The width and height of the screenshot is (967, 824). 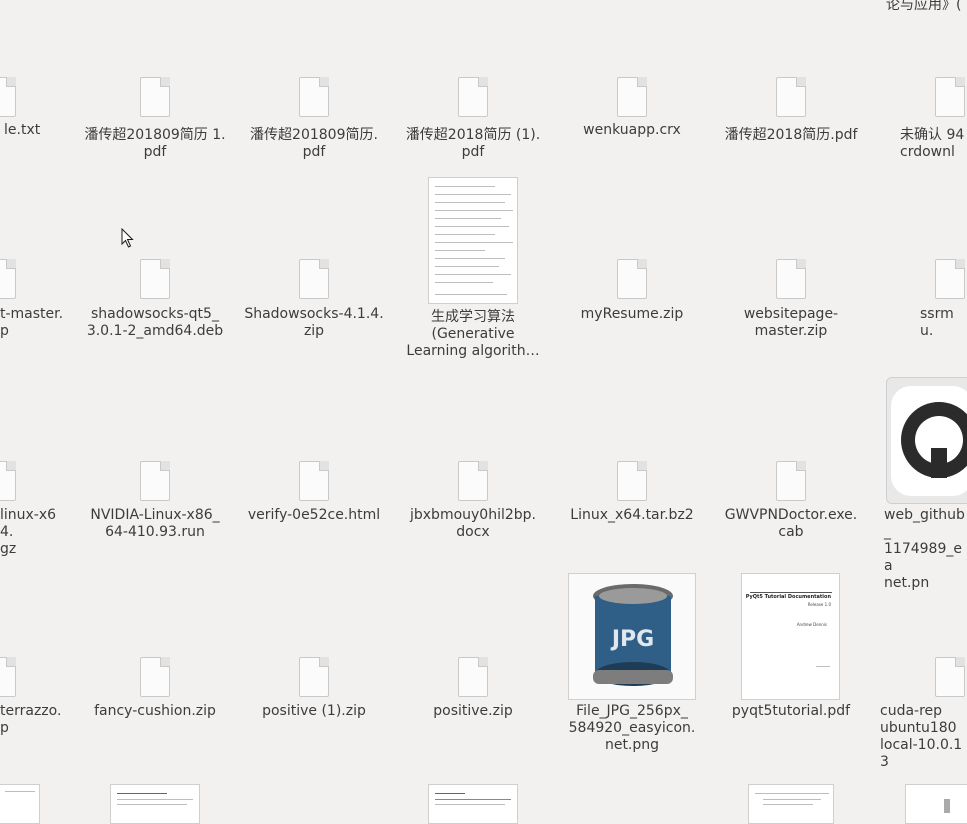 What do you see at coordinates (155, 143) in the screenshot?
I see `file-label: 潘传超201809简历 1. pdf` at bounding box center [155, 143].